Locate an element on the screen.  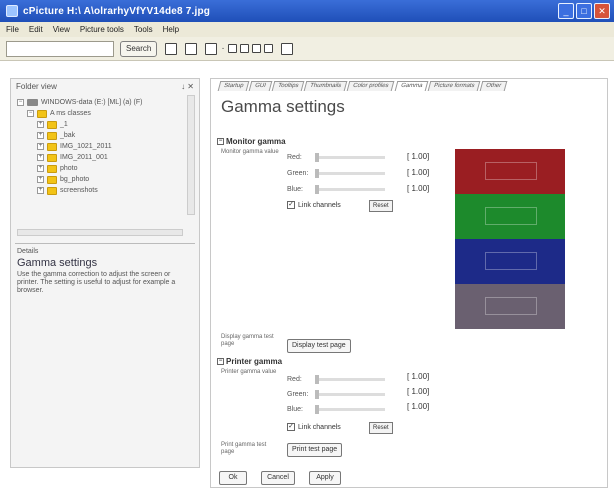
tree-item: + IMG_2011_001 is located at coordinates (108, 157).